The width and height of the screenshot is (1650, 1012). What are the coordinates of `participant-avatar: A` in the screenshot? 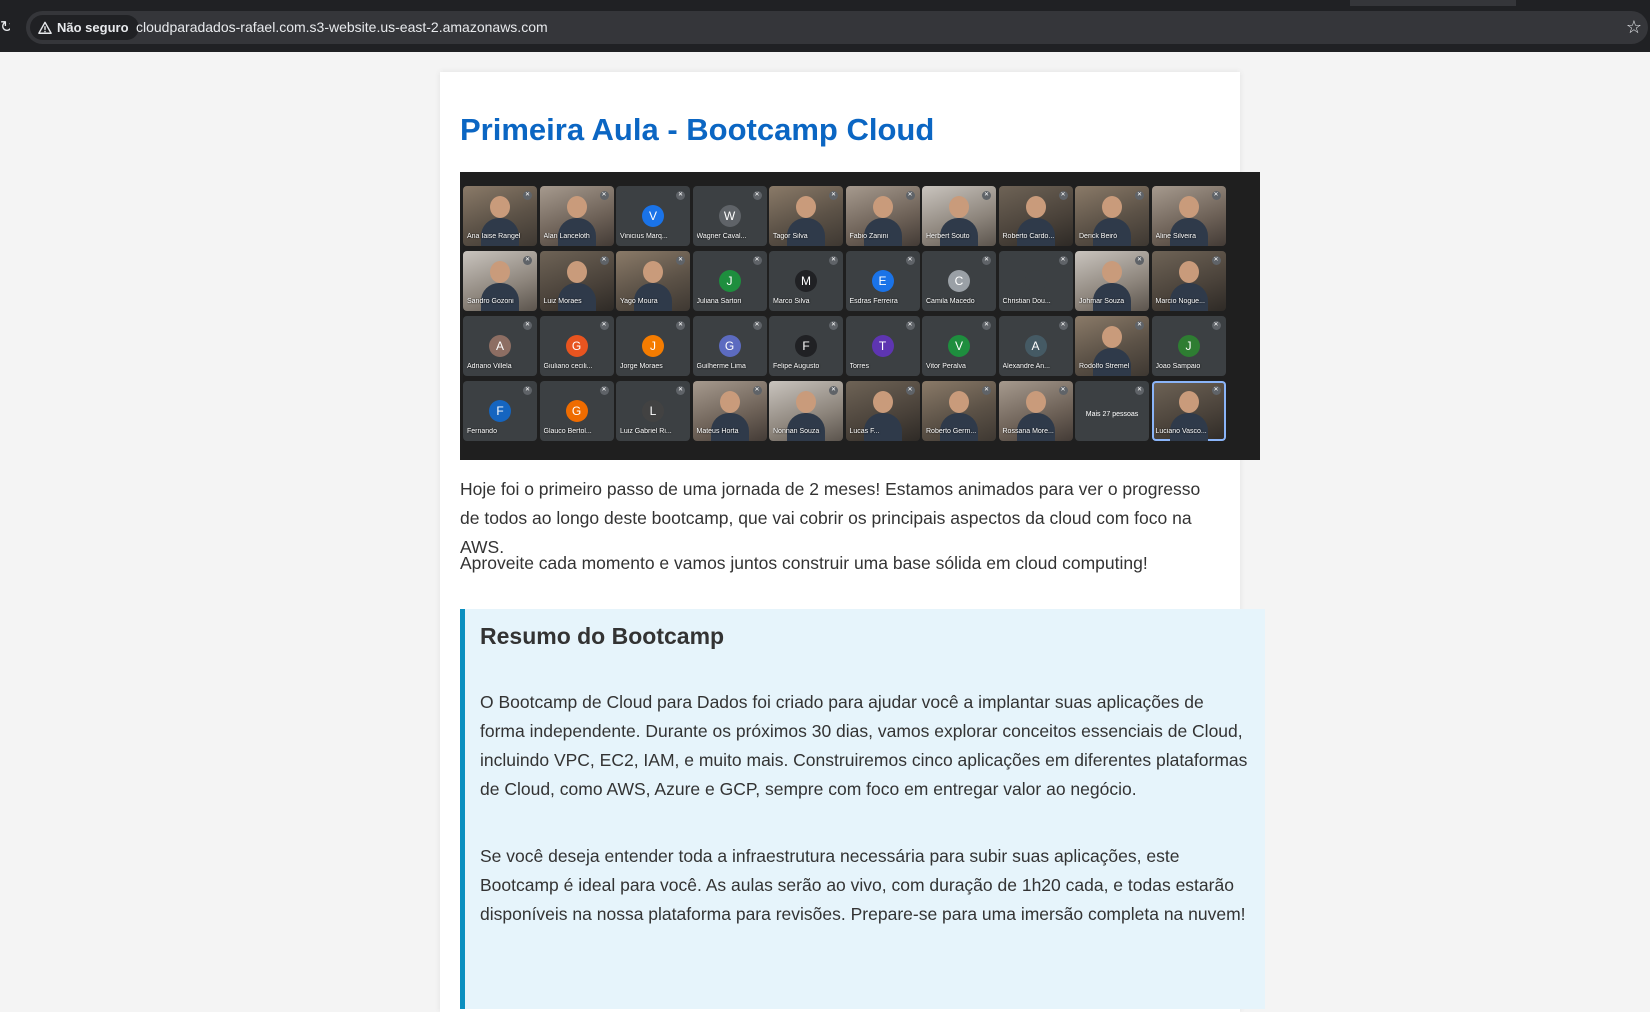 It's located at (500, 346).